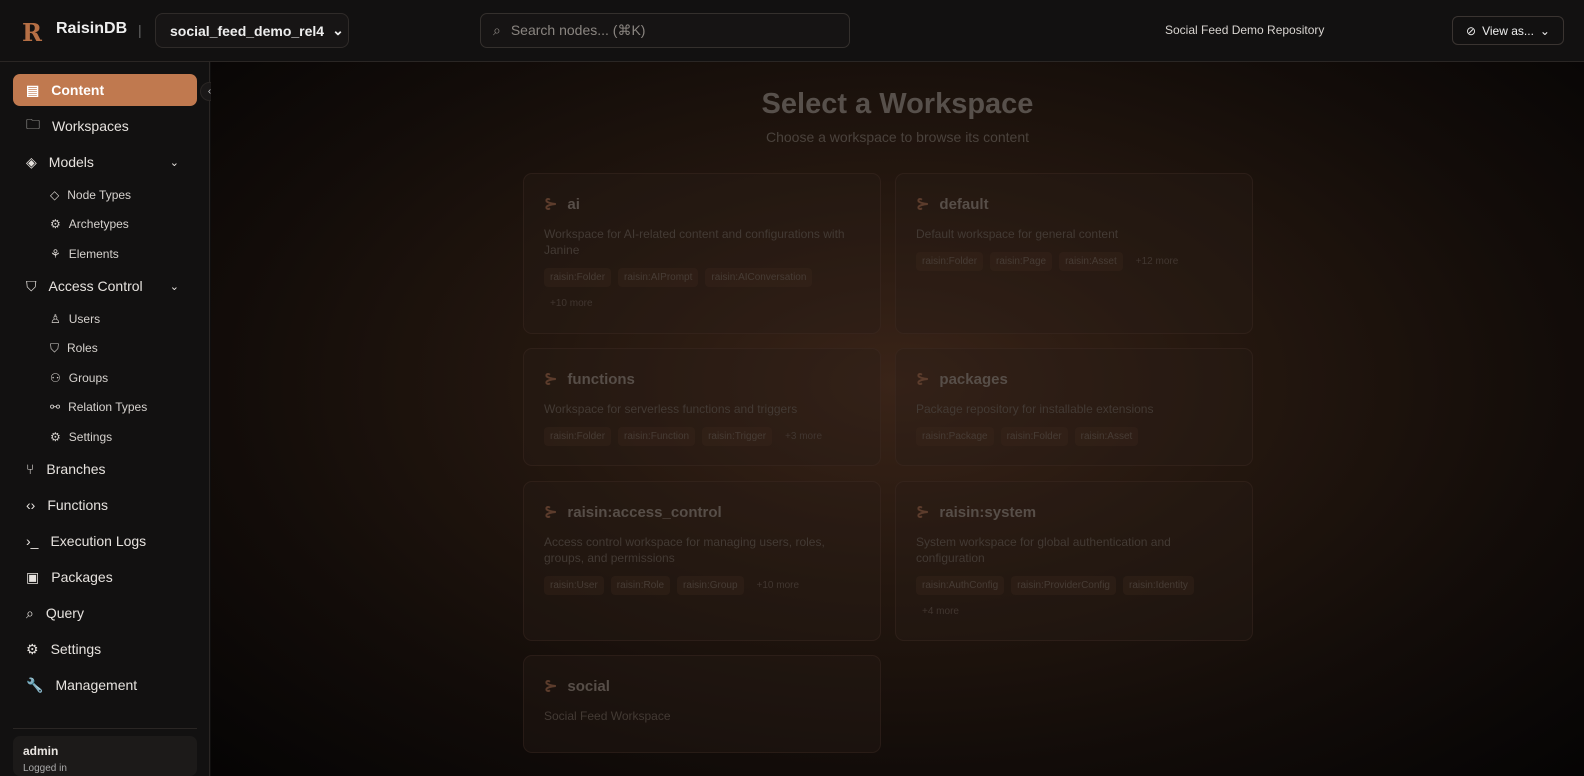  What do you see at coordinates (55, 224) in the screenshot?
I see `archetypes-icon: ⚙` at bounding box center [55, 224].